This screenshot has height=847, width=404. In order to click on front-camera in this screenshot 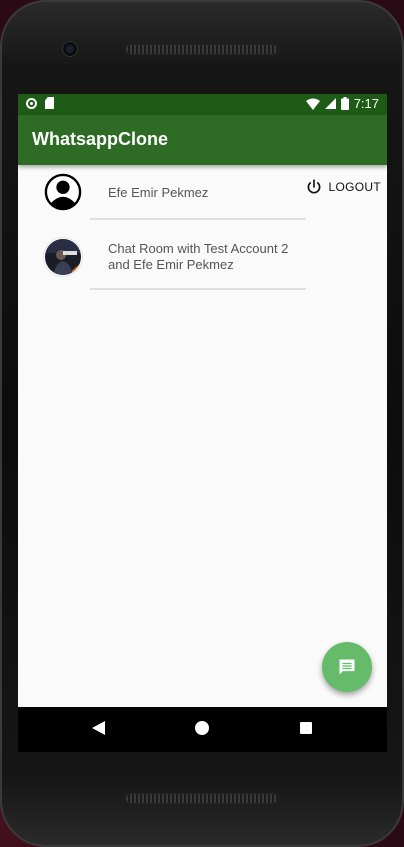, I will do `click(70, 49)`.